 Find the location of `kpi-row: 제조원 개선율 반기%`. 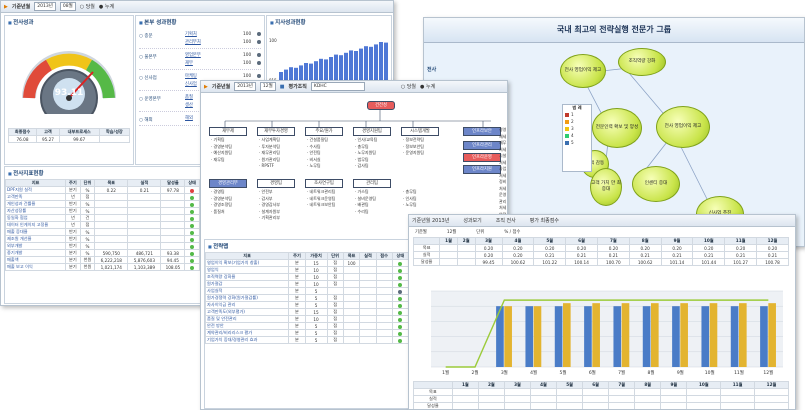

kpi-row: 제조원 개선율 반기% is located at coordinates (102, 239).